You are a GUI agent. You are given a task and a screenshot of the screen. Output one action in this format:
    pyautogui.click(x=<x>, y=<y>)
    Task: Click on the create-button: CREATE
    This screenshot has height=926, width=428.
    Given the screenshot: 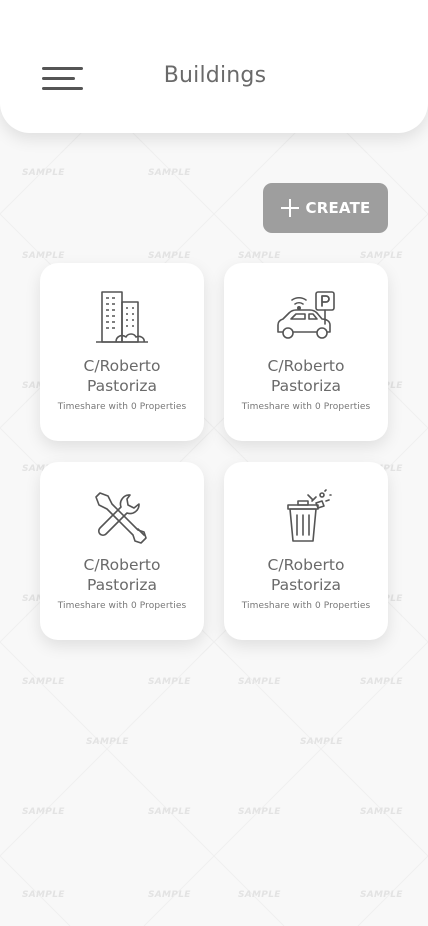 What is the action you would take?
    pyautogui.click(x=325, y=208)
    